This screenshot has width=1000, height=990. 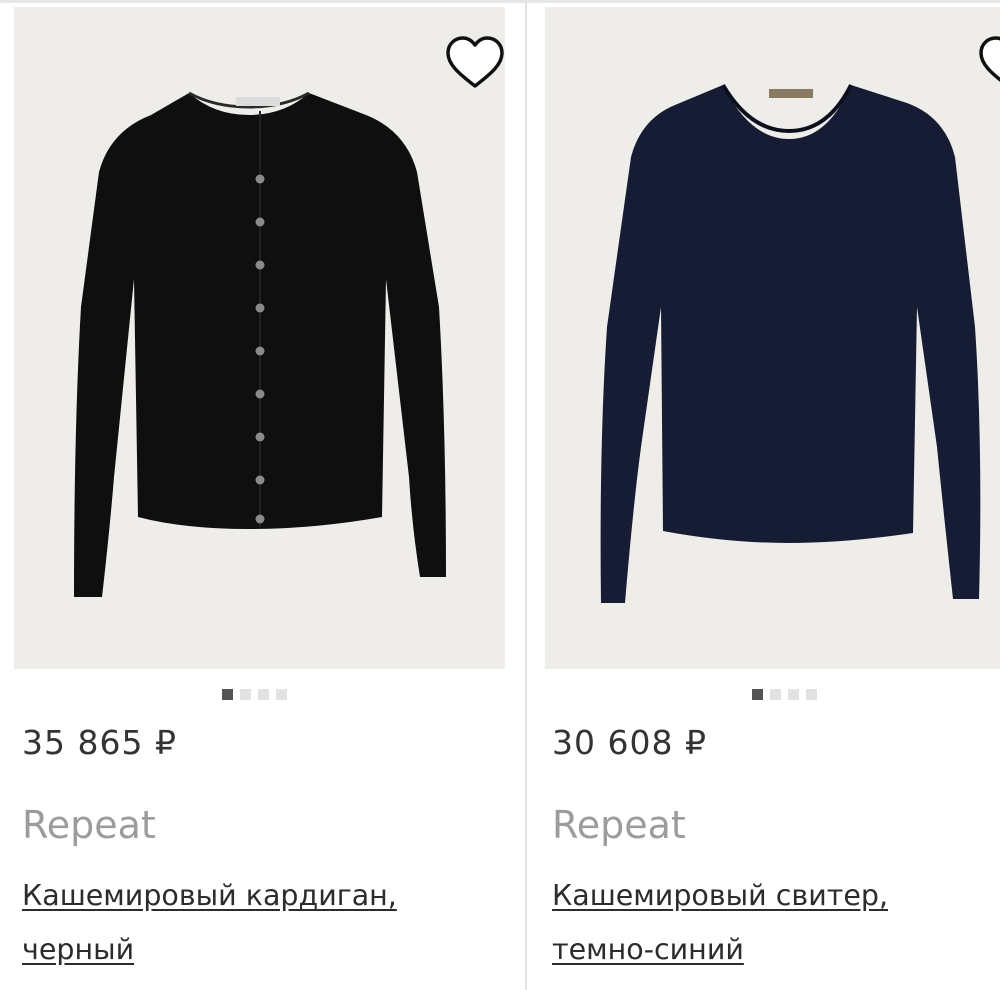 I want to click on product-title-line: темно-синий, so click(x=648, y=949).